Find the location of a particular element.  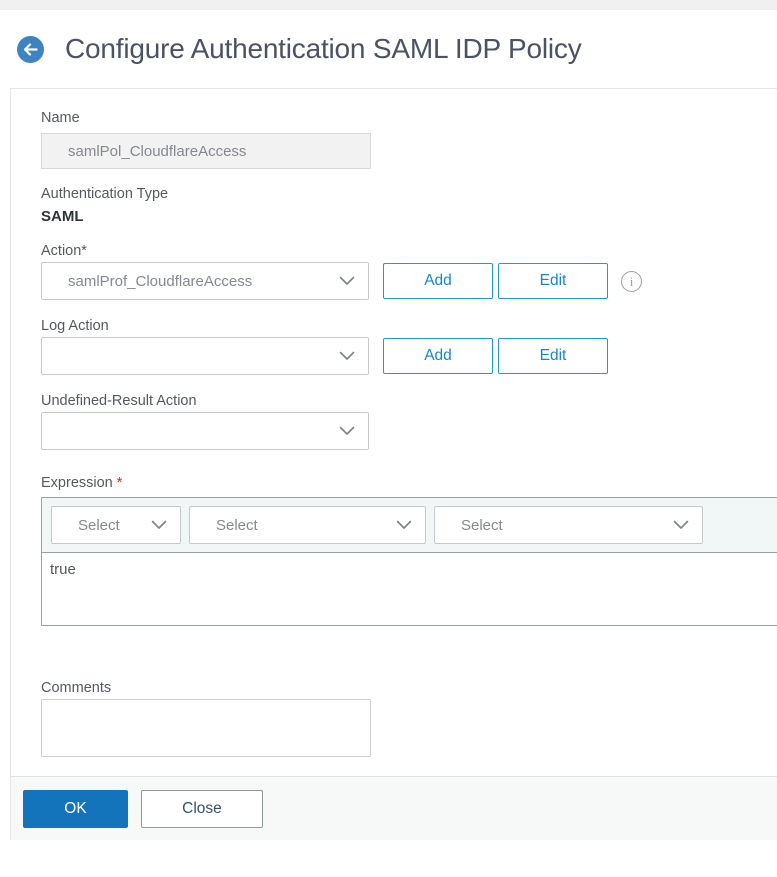

expression-select-1: Select is located at coordinates (116, 525).